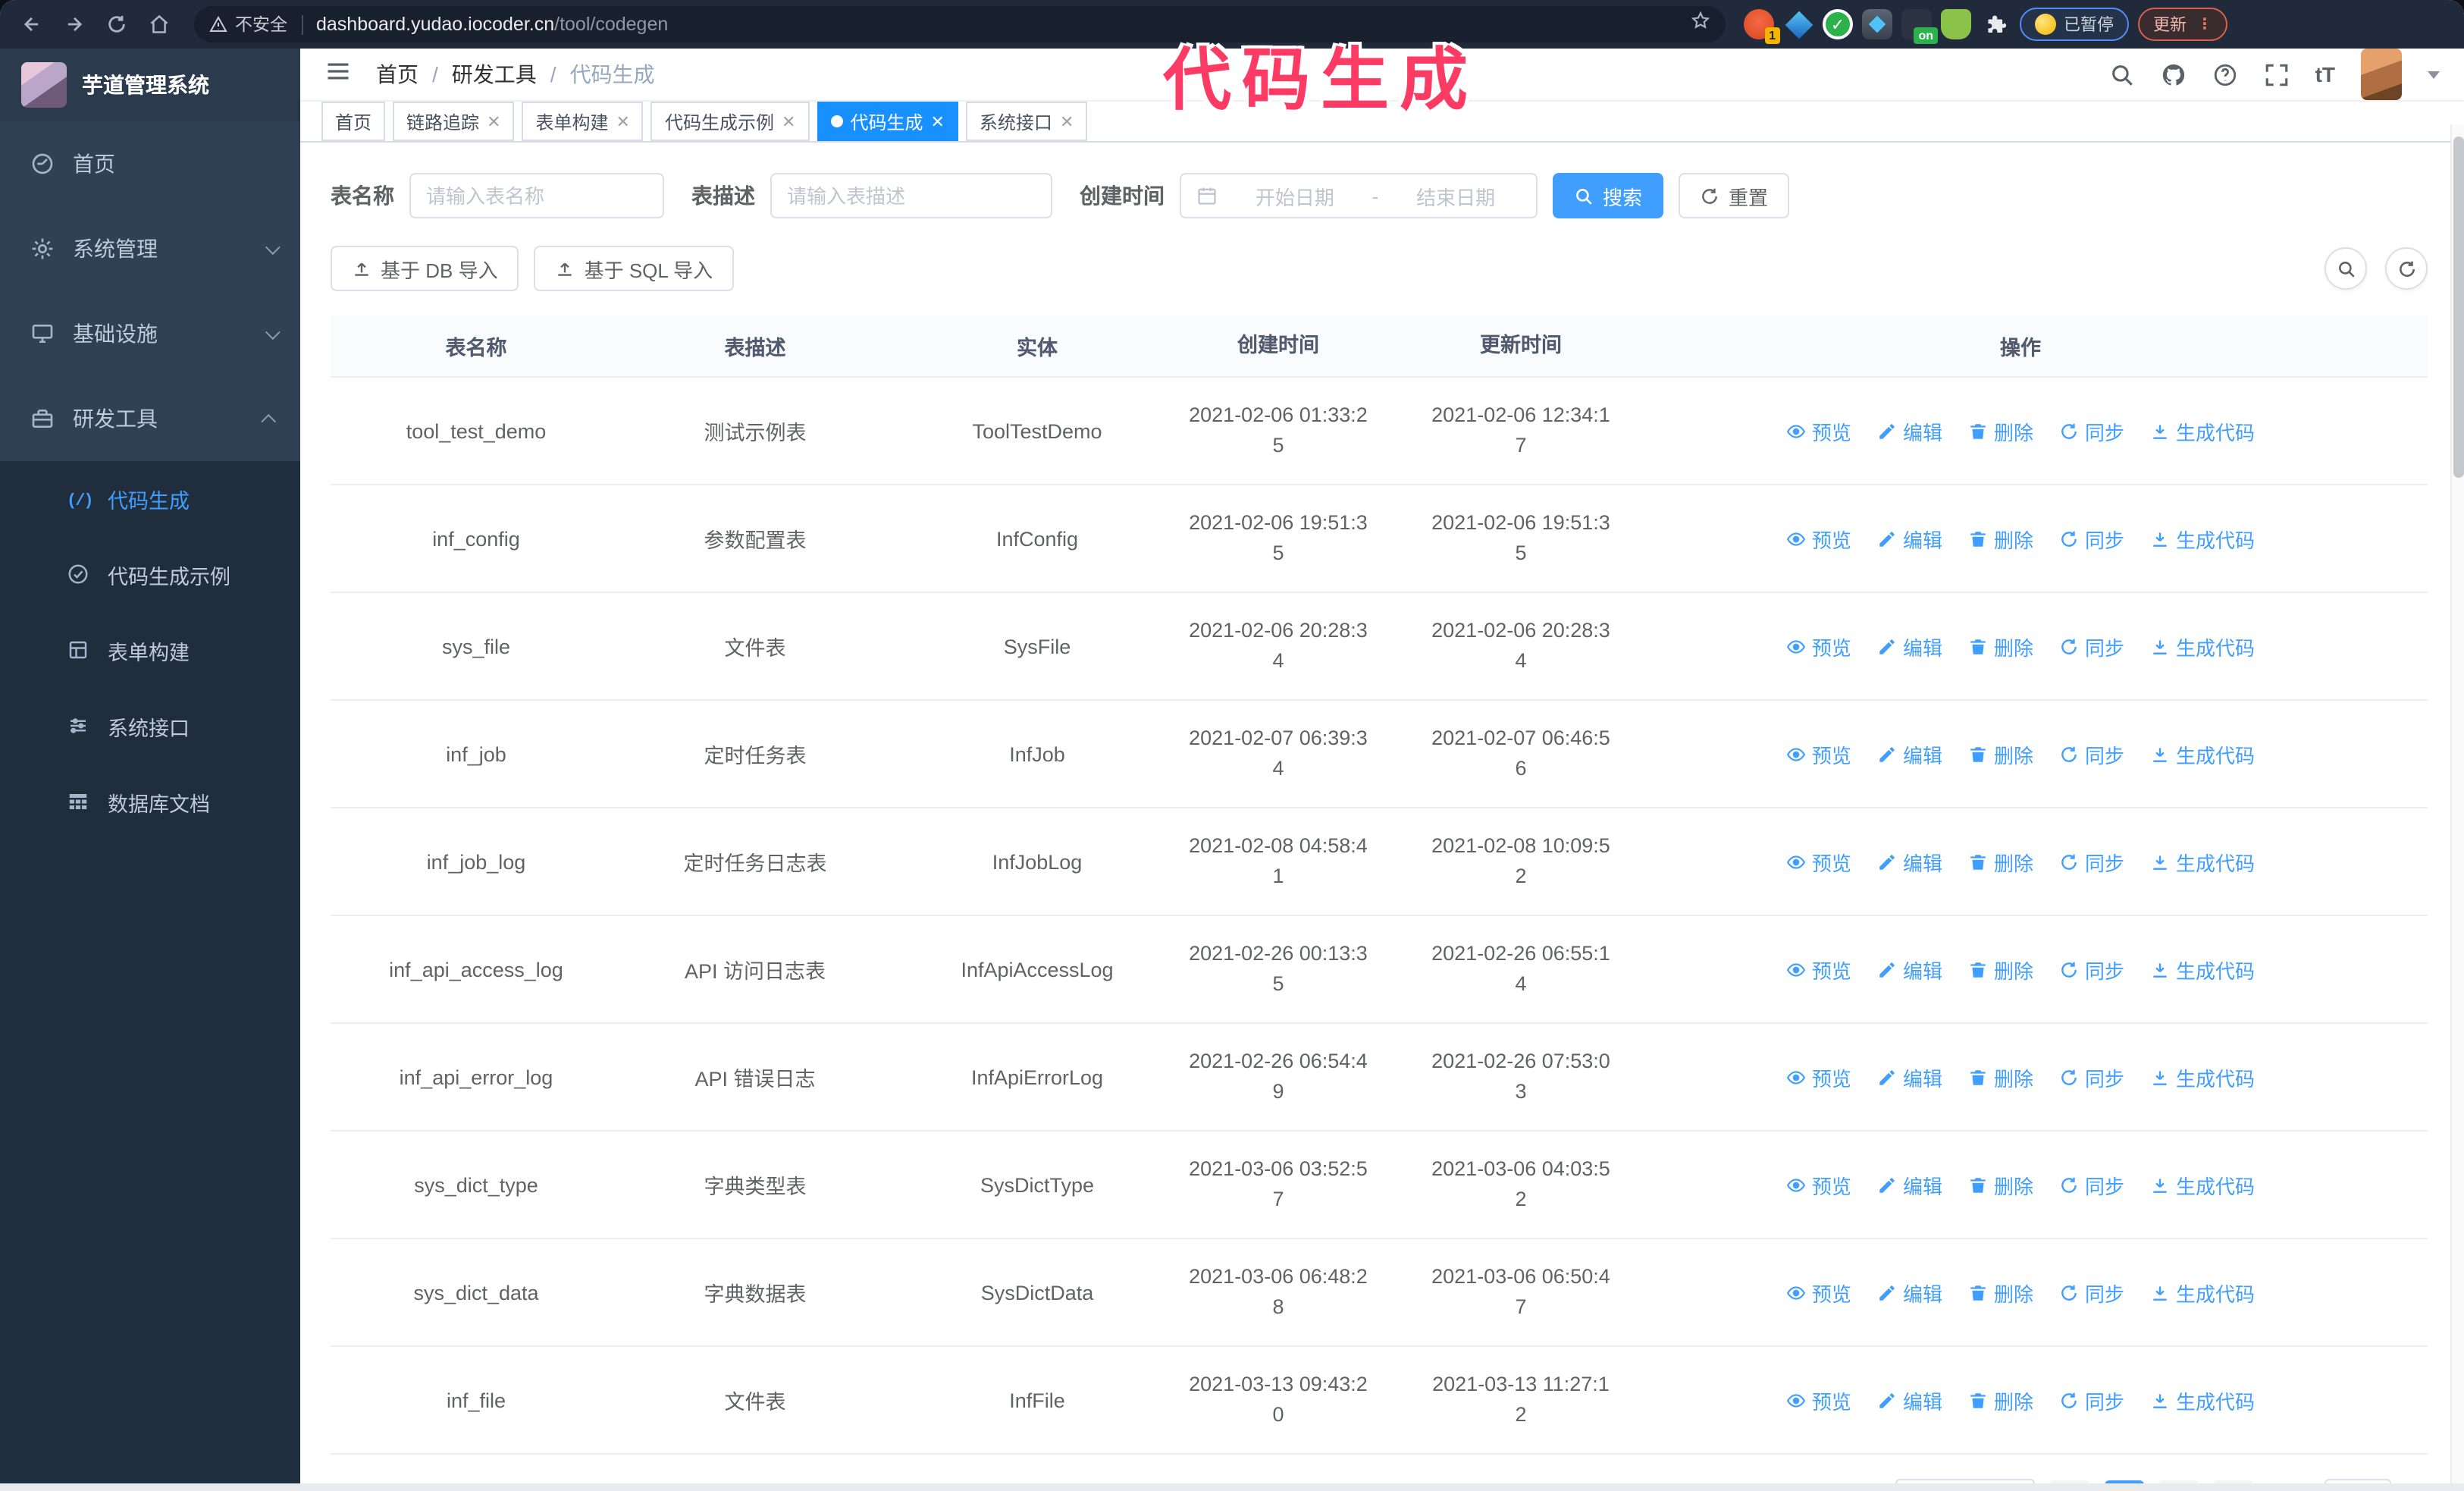 The width and height of the screenshot is (2464, 1491). What do you see at coordinates (1762, 26) in the screenshot?
I see `extension-icon-orange: 1` at bounding box center [1762, 26].